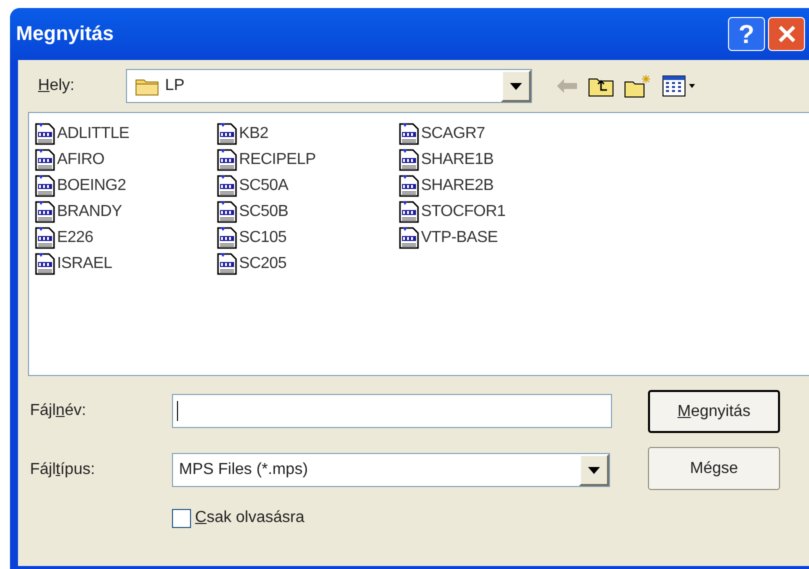  I want to click on location-value: LP, so click(175, 86).